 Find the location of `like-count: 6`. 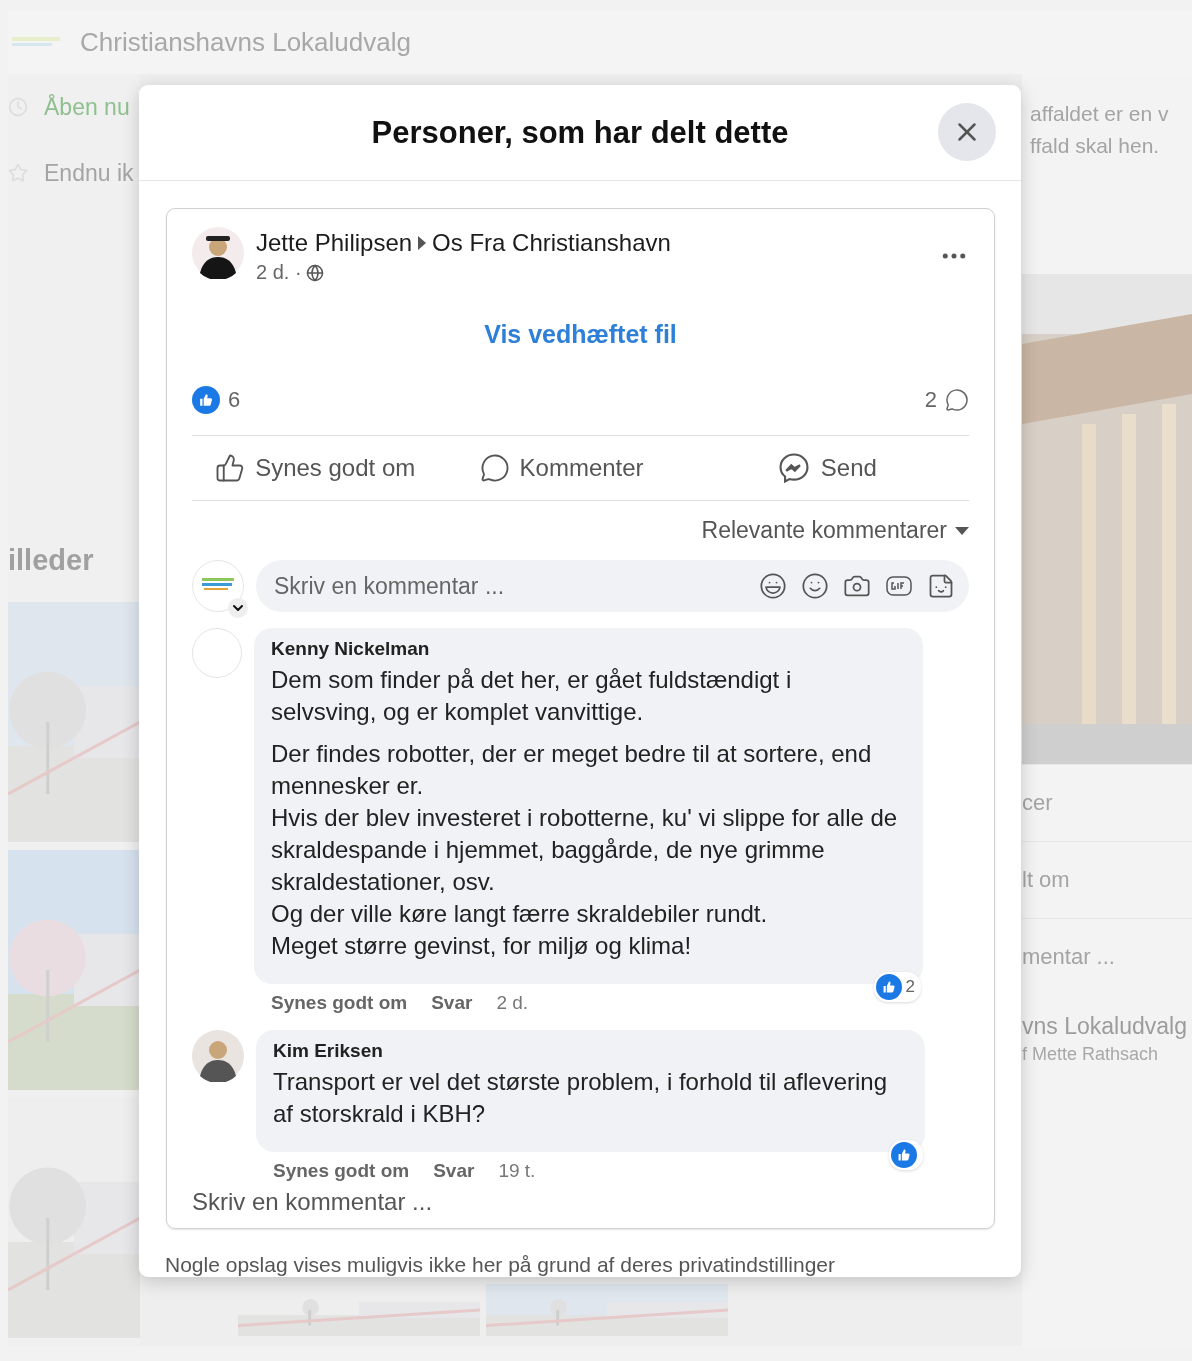

like-count: 6 is located at coordinates (234, 400).